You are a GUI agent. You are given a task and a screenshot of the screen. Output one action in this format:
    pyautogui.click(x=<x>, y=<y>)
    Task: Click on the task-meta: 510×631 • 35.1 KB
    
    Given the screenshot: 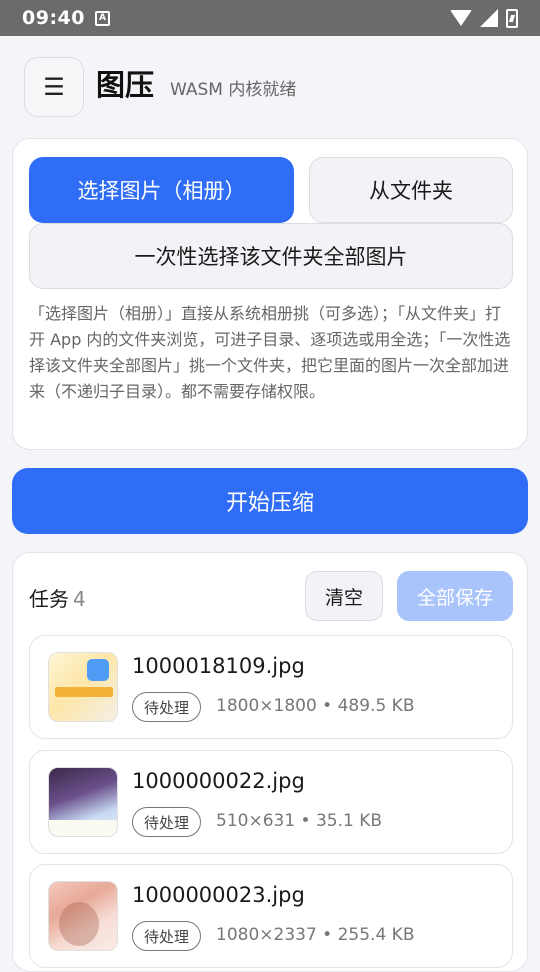 What is the action you would take?
    pyautogui.click(x=299, y=821)
    